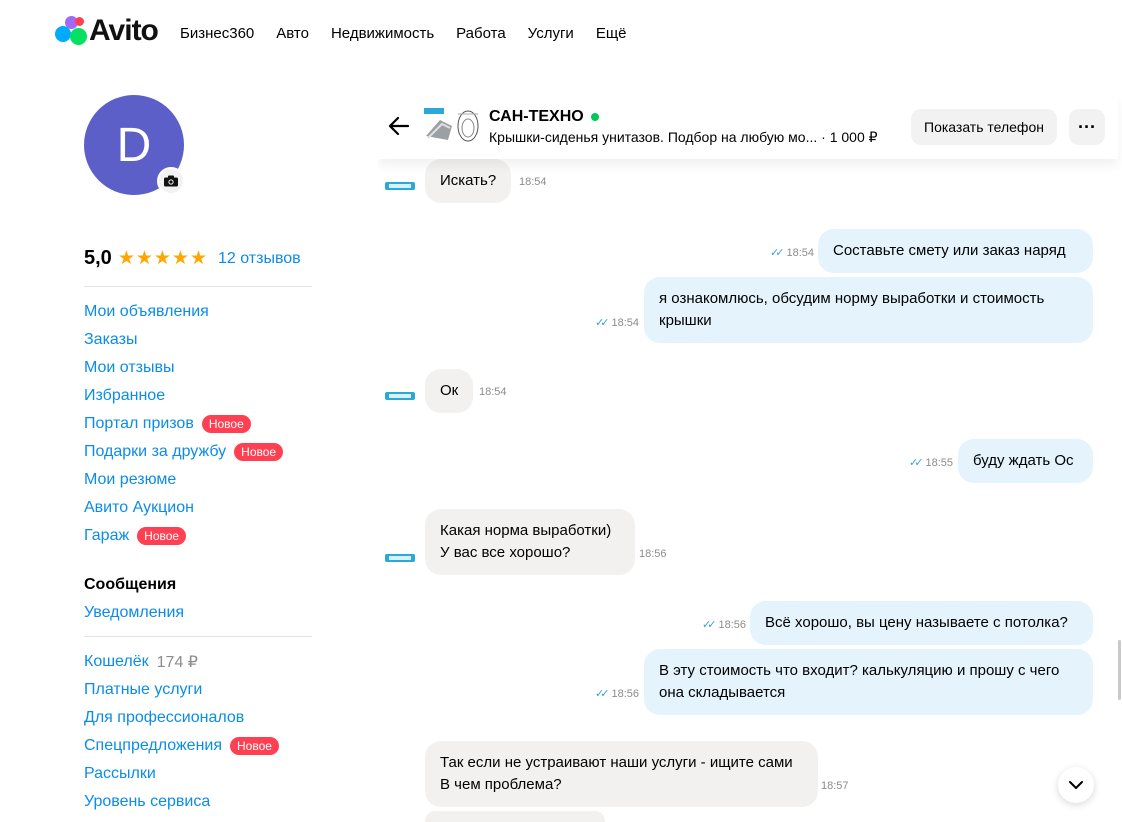  I want to click on online-status-icon, so click(594, 117).